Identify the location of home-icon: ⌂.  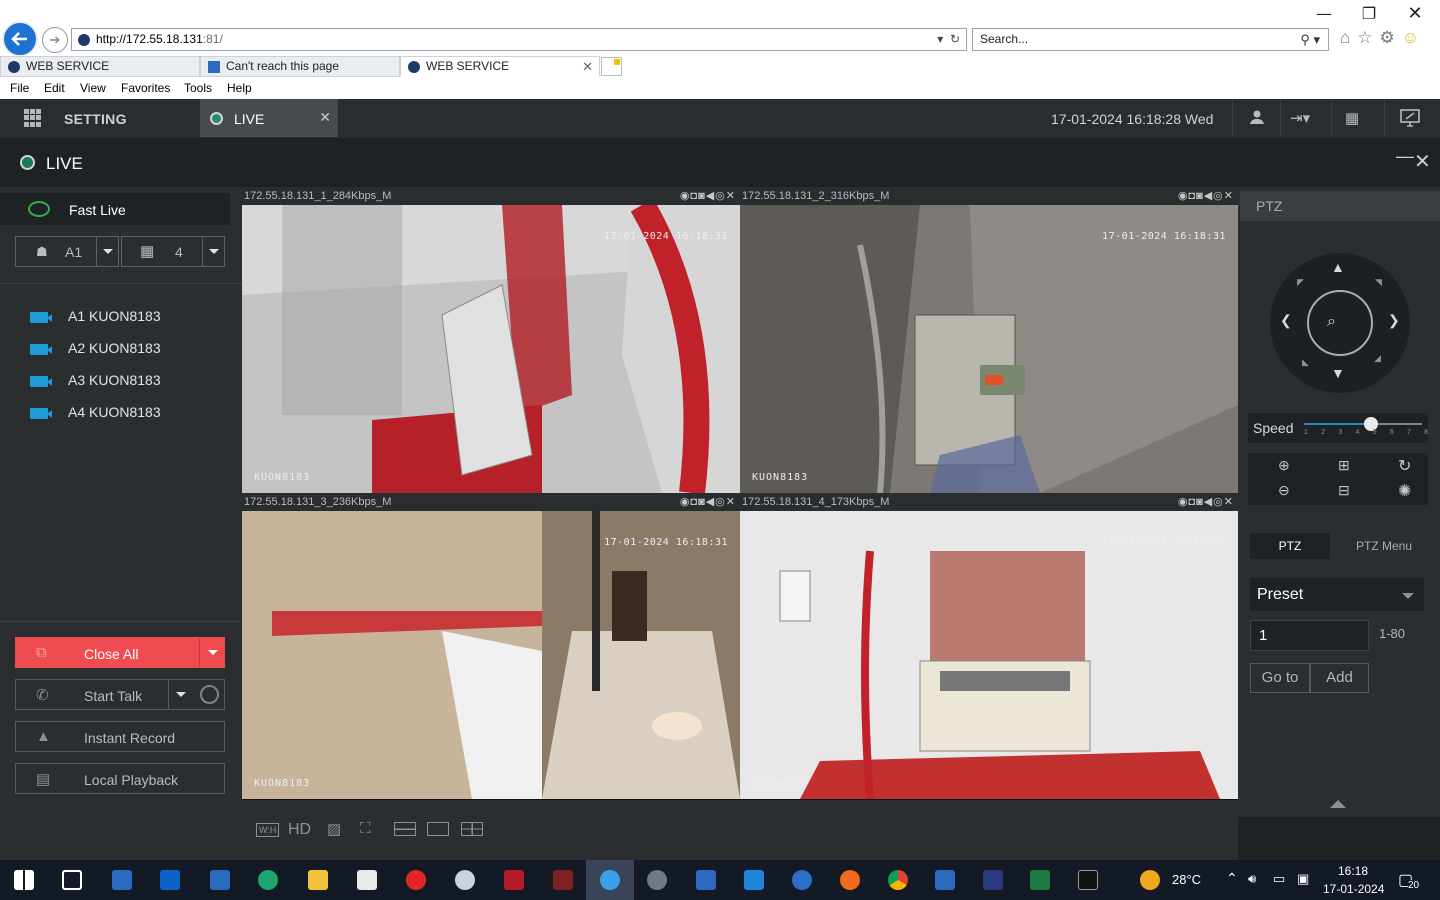
(1348, 37).